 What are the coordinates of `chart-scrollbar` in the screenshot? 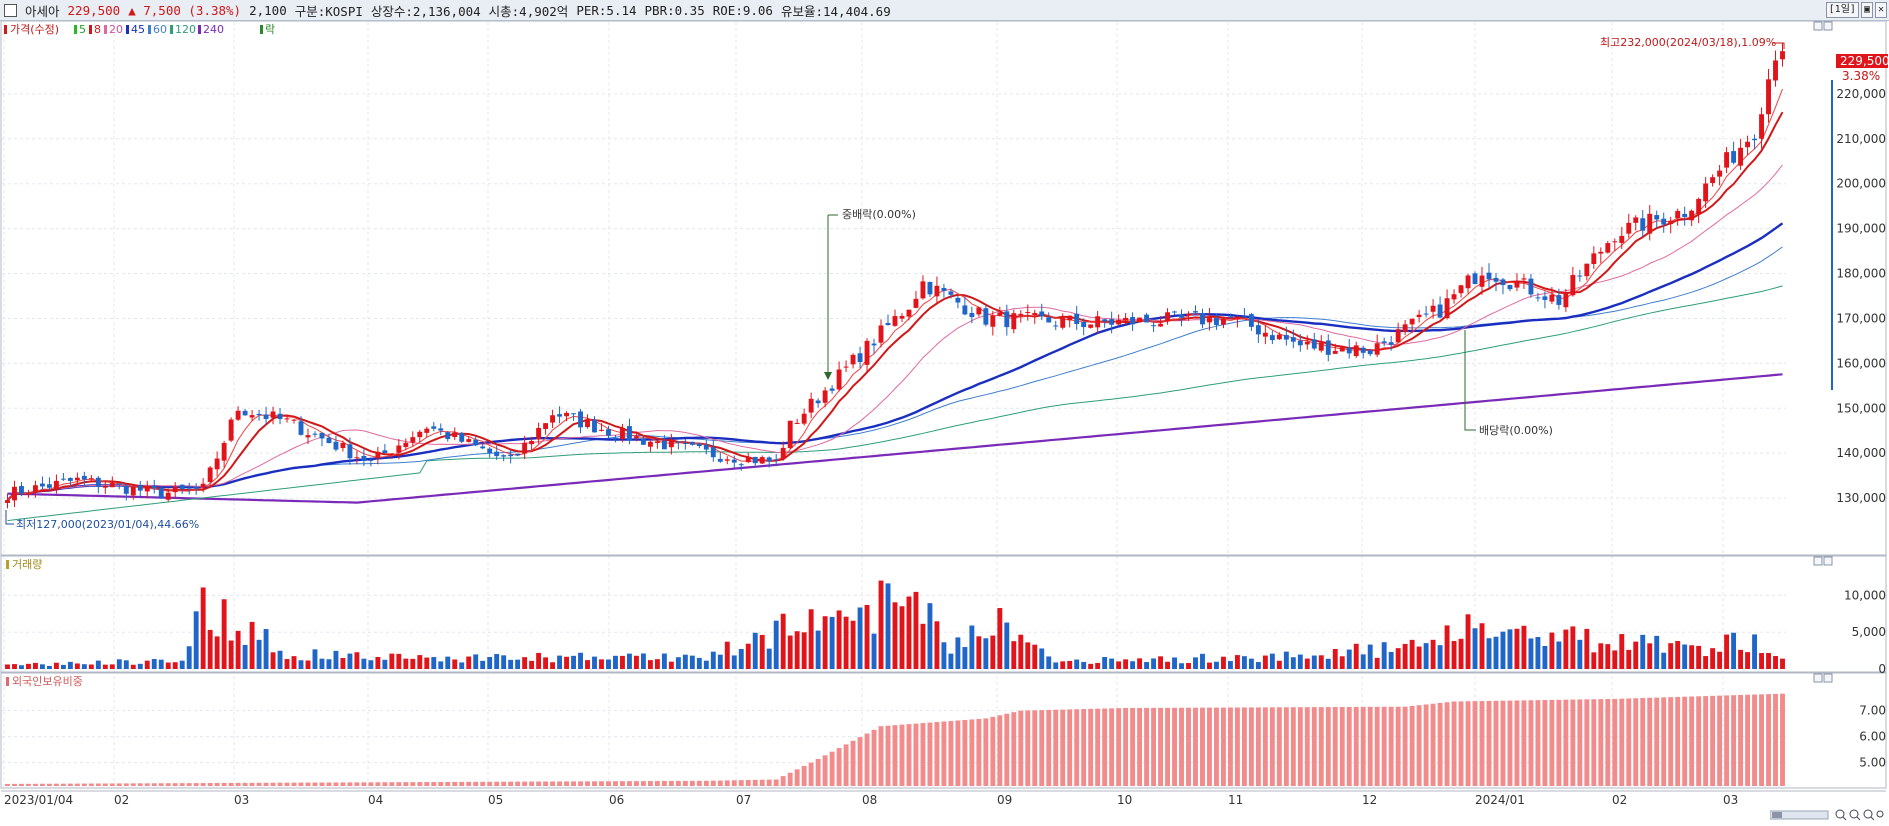 It's located at (1827, 815).